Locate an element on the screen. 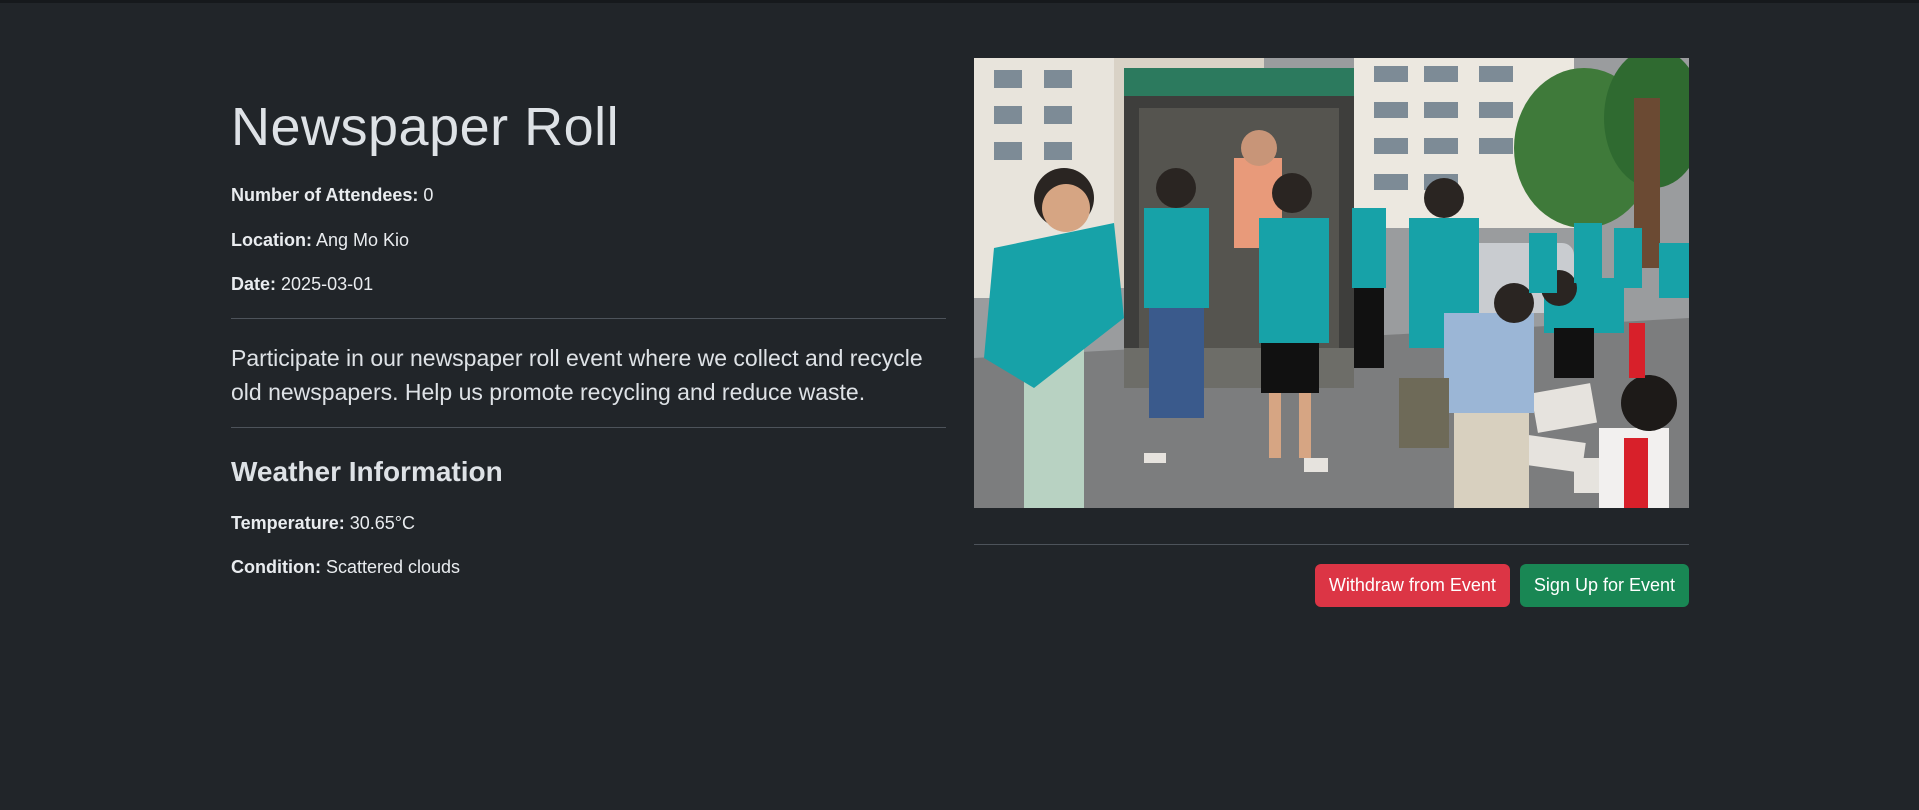 Image resolution: width=1919 pixels, height=810 pixels. sign-up-button: Sign Up for Event is located at coordinates (1604, 585).